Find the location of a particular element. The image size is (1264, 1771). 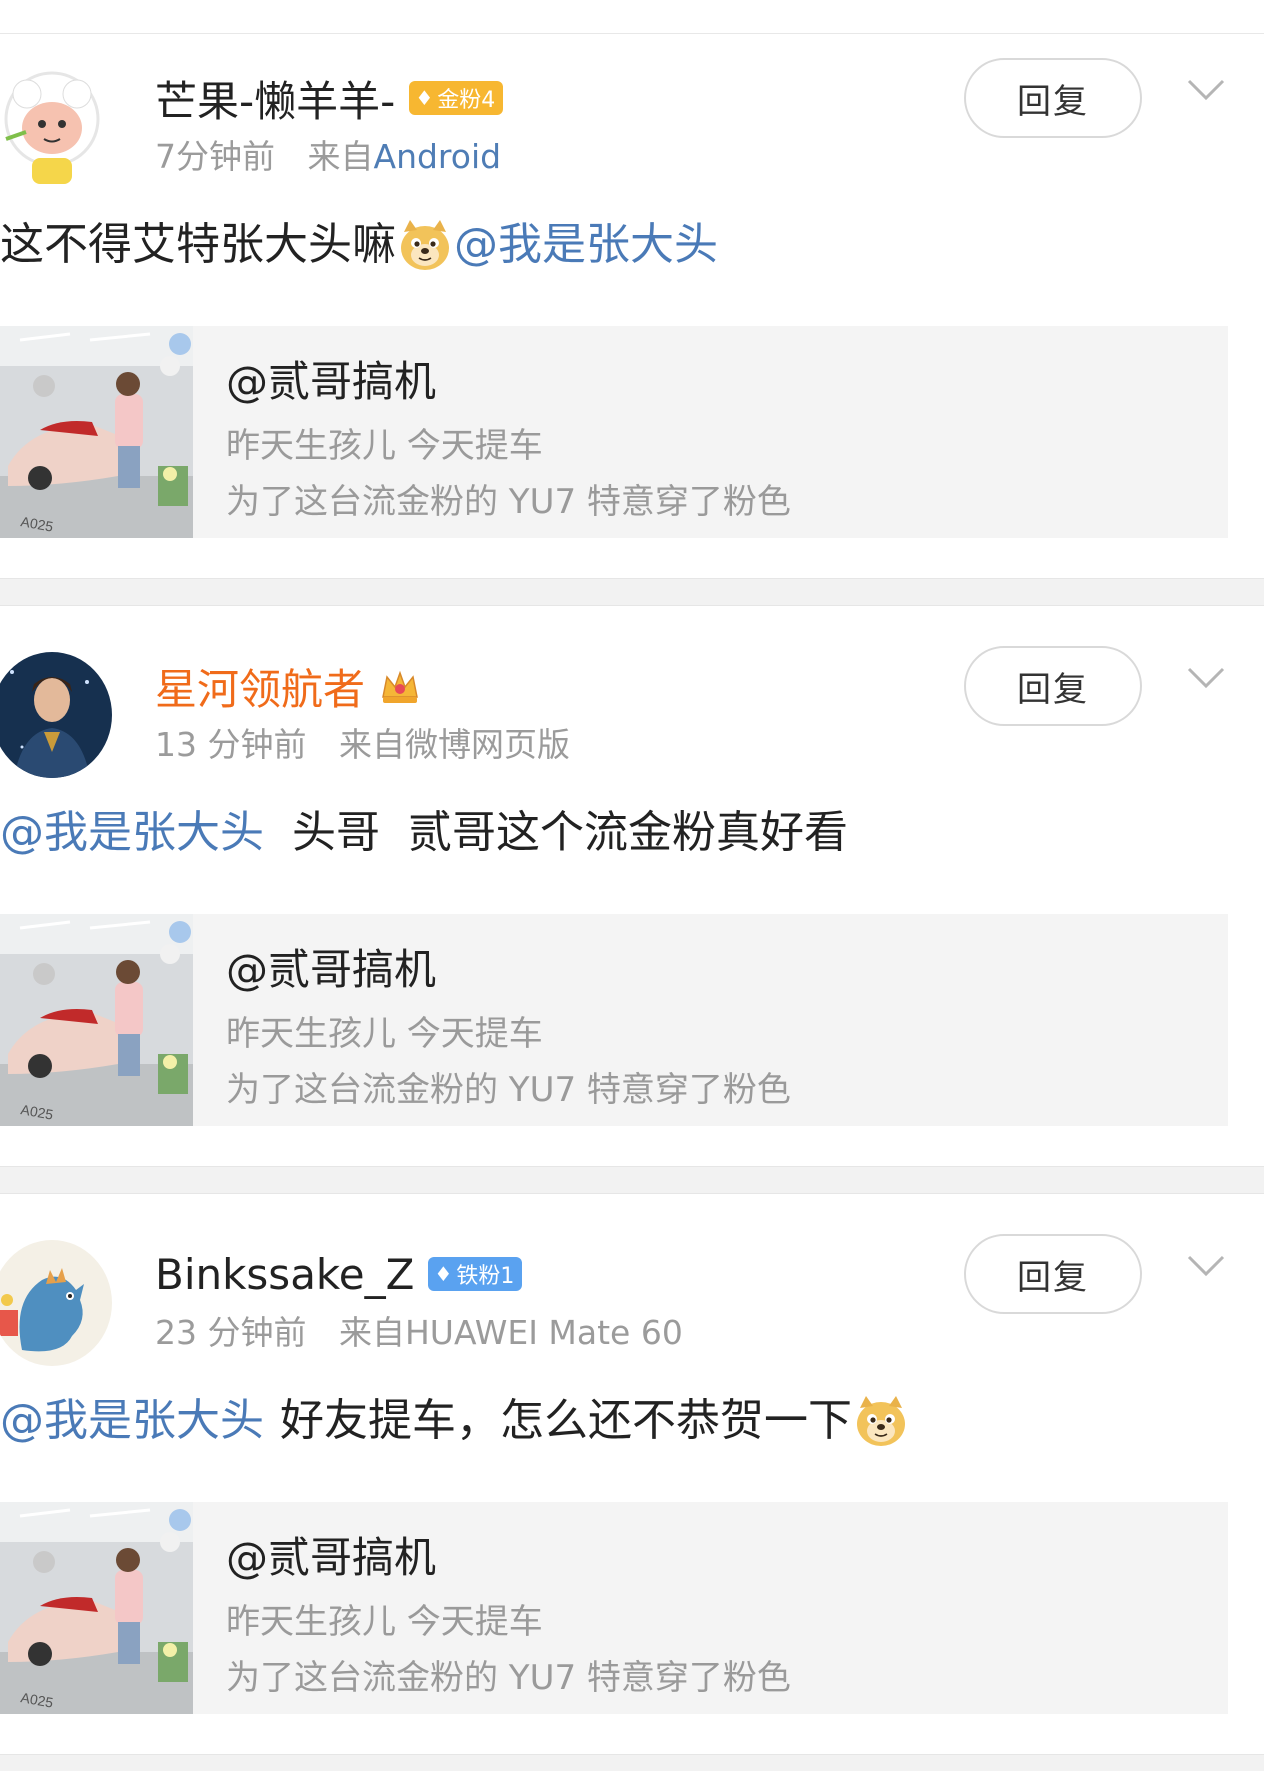

source-label: 微博网页版 is located at coordinates (487, 744).